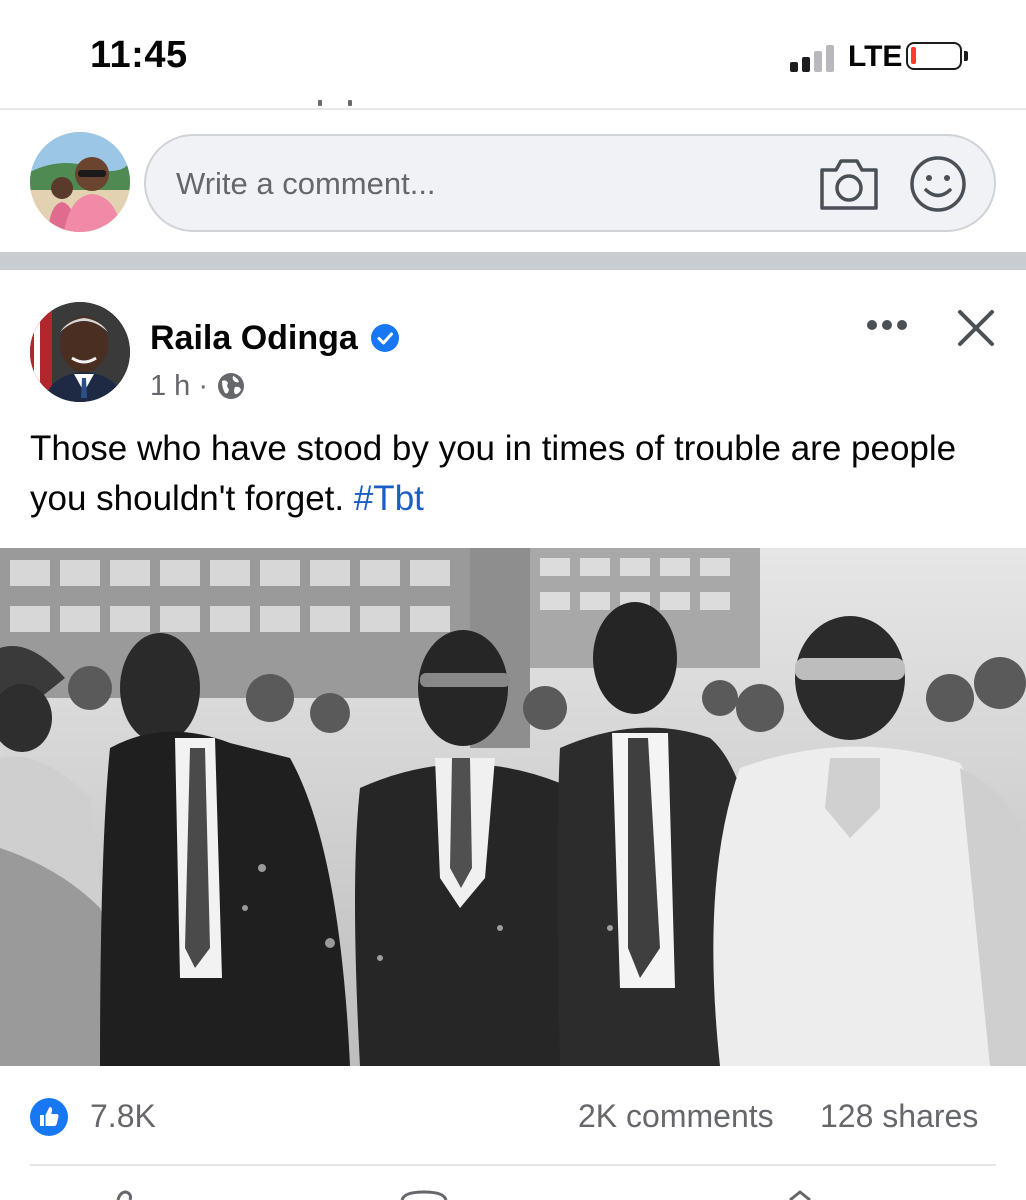 The height and width of the screenshot is (1200, 1026). I want to click on camera-icon, so click(849, 184).